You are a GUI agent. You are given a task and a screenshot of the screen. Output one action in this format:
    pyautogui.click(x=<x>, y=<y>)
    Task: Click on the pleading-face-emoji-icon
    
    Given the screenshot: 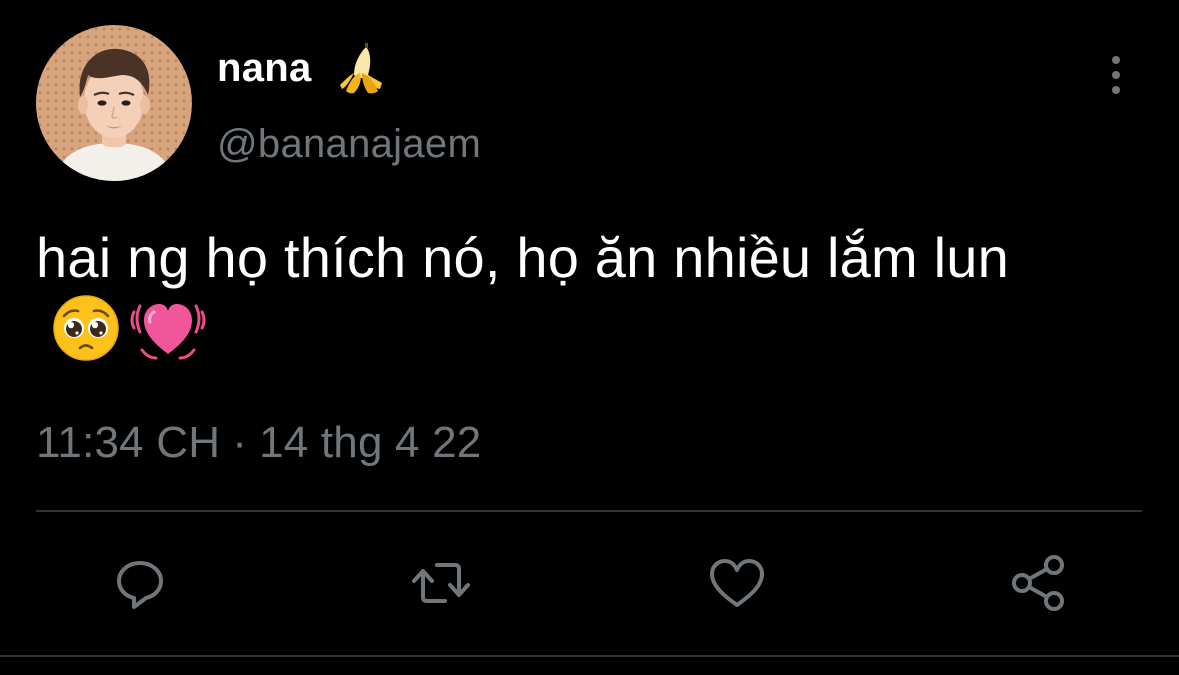 What is the action you would take?
    pyautogui.click(x=86, y=338)
    